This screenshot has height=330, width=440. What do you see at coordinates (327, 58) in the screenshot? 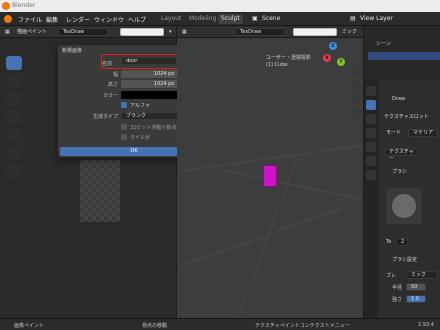
I see `gizmo-x-axis-icon: X` at bounding box center [327, 58].